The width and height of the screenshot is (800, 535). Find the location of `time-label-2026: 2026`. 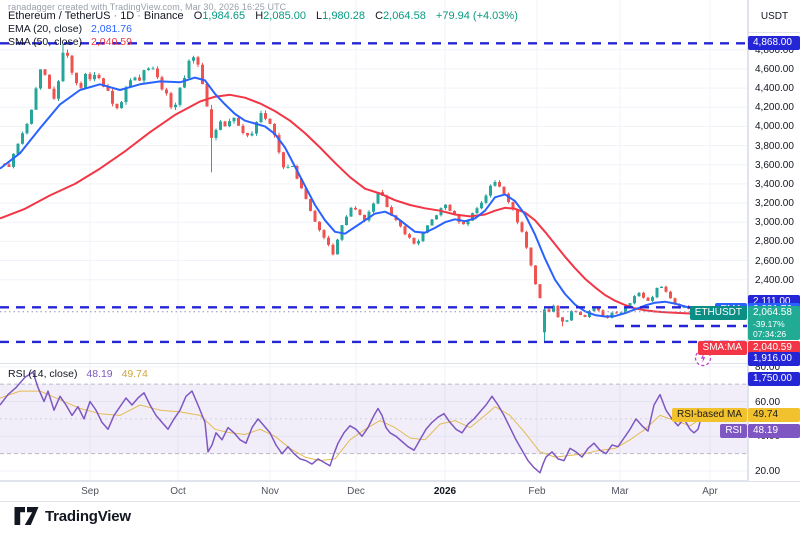

time-label-2026: 2026 is located at coordinates (445, 491).